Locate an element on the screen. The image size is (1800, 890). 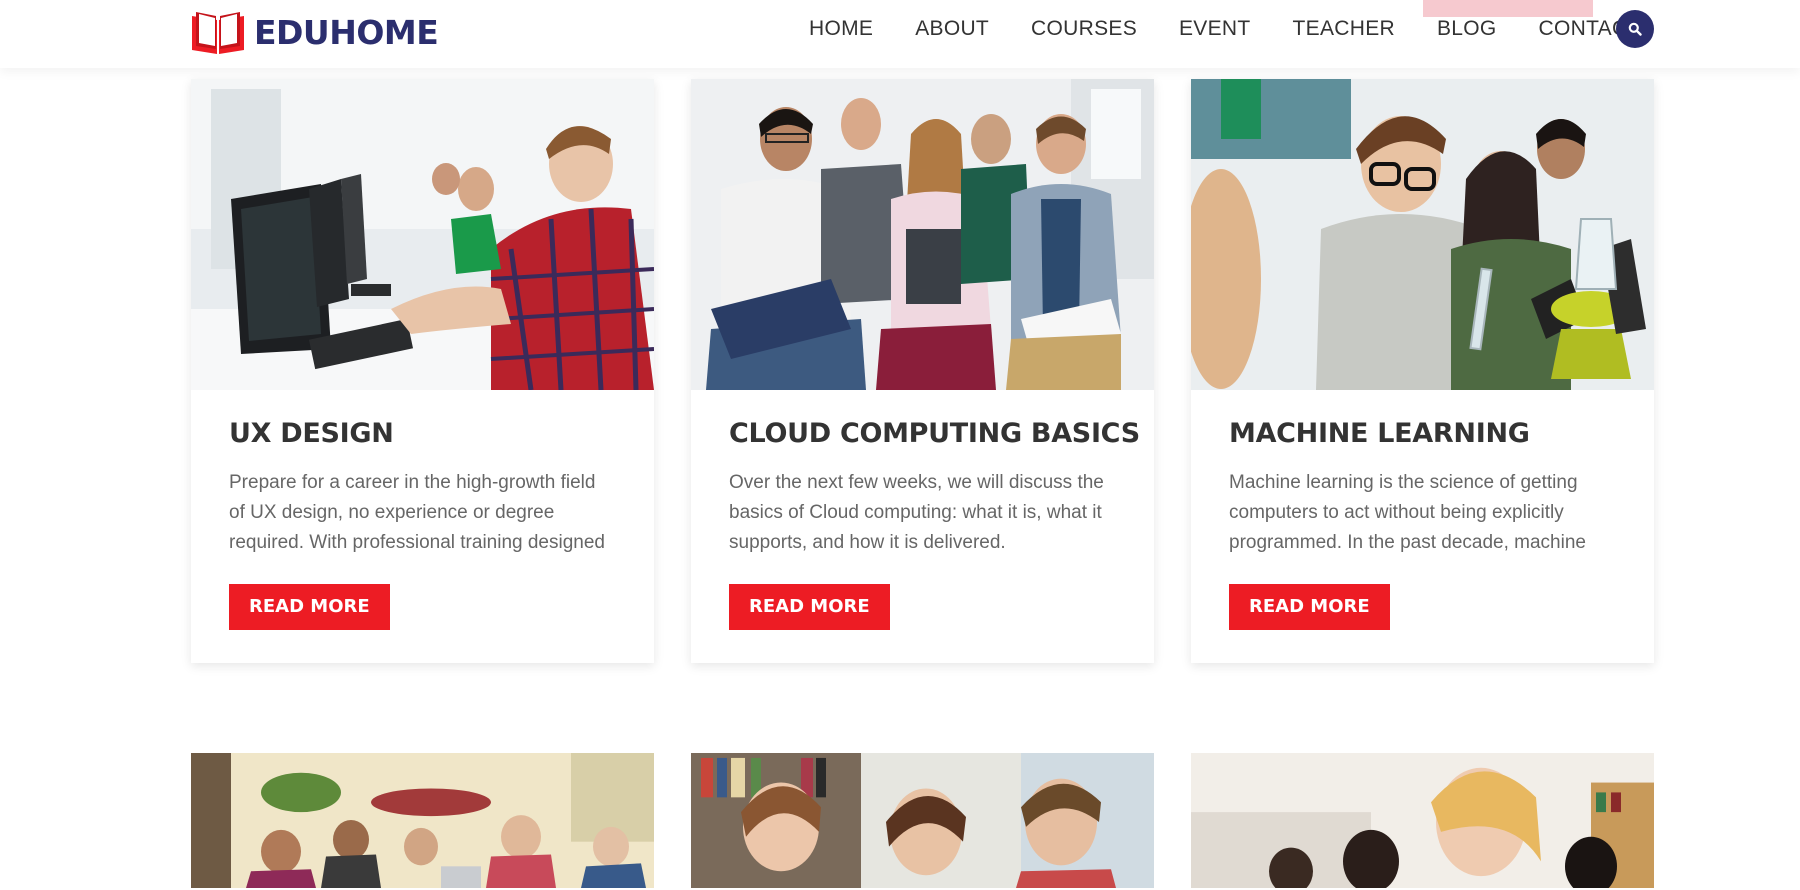
course-title: CLOUD COMPUTING BASICS is located at coordinates (934, 434).